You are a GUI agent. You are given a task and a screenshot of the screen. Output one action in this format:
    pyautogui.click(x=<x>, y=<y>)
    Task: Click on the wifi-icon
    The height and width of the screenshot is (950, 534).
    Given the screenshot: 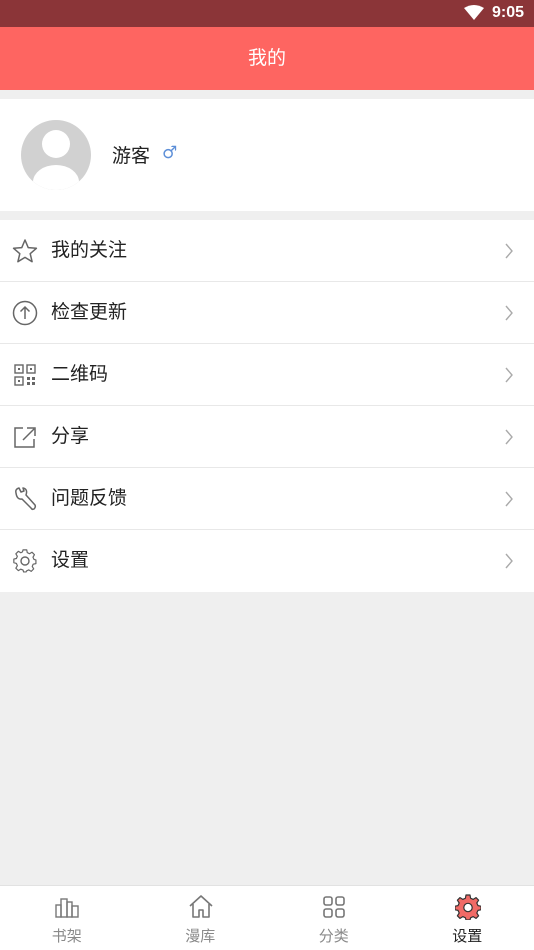 What is the action you would take?
    pyautogui.click(x=474, y=13)
    